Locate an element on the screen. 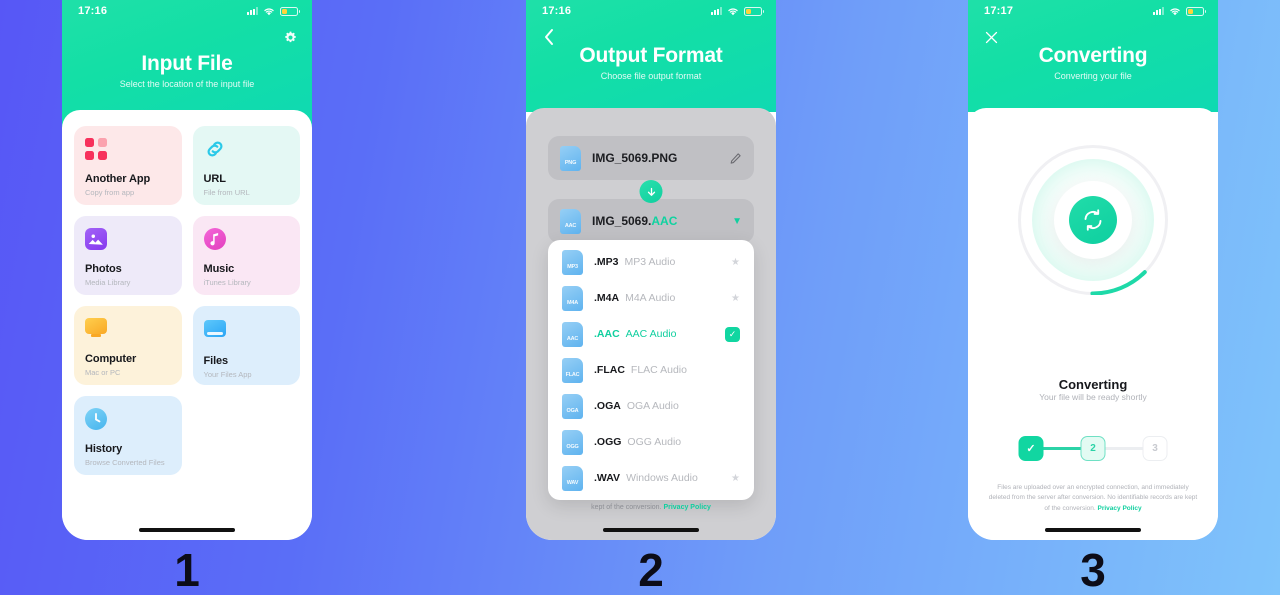 This screenshot has width=1280, height=595. battery-icon is located at coordinates (290, 11).